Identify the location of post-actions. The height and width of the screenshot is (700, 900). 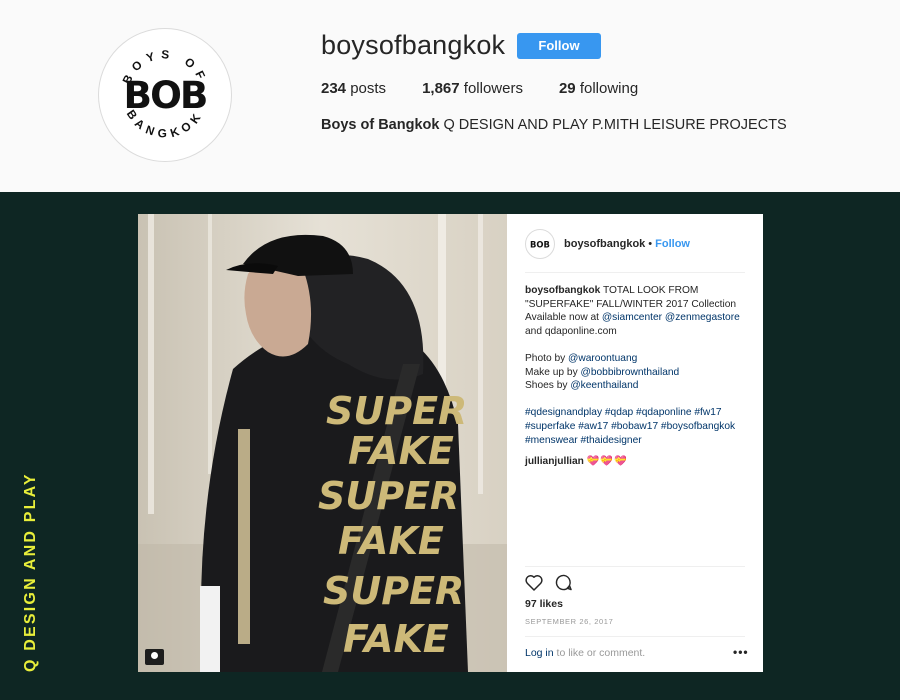
(555, 582).